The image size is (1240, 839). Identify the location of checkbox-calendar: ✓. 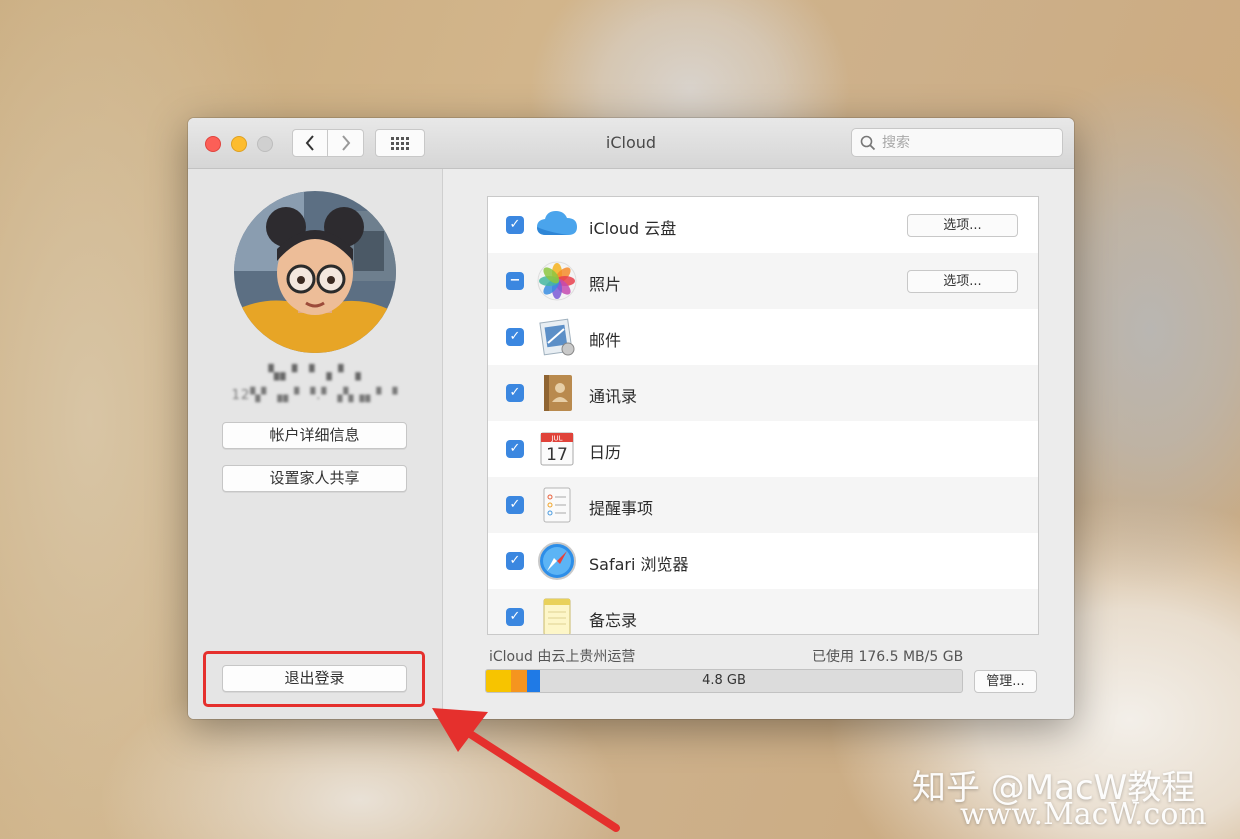
(515, 449).